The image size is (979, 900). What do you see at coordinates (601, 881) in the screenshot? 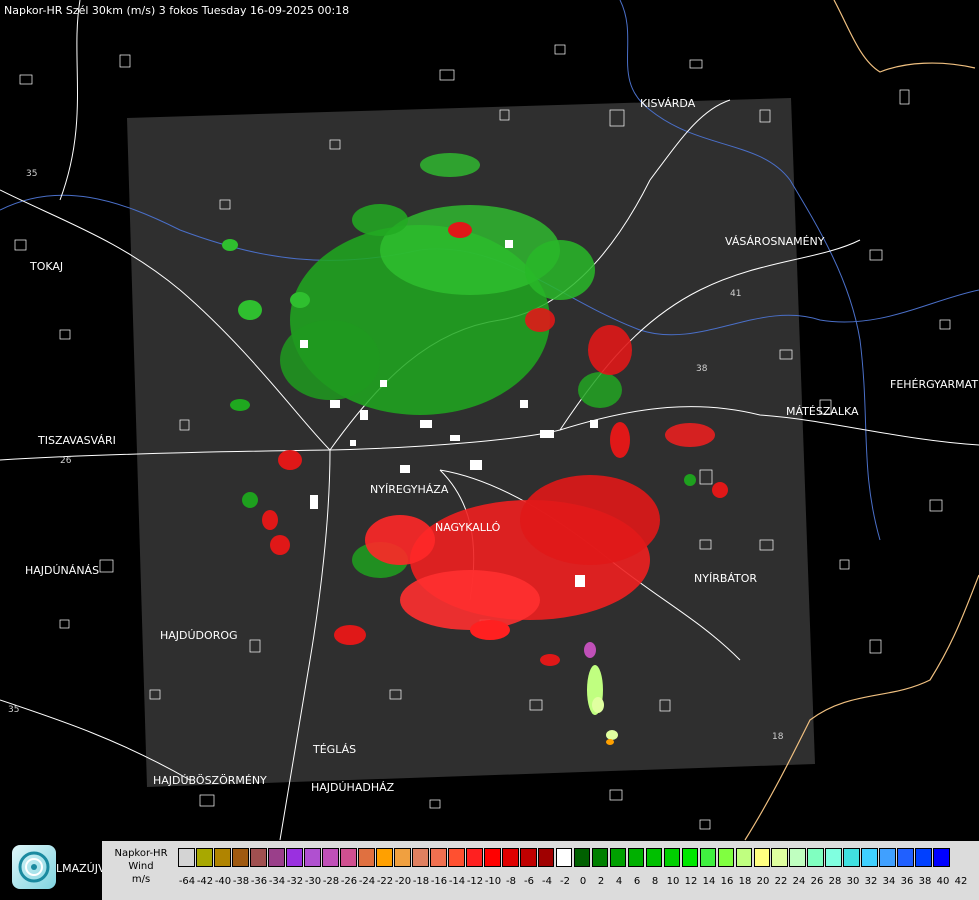
I see `legend-tick-label: 2` at bounding box center [601, 881].